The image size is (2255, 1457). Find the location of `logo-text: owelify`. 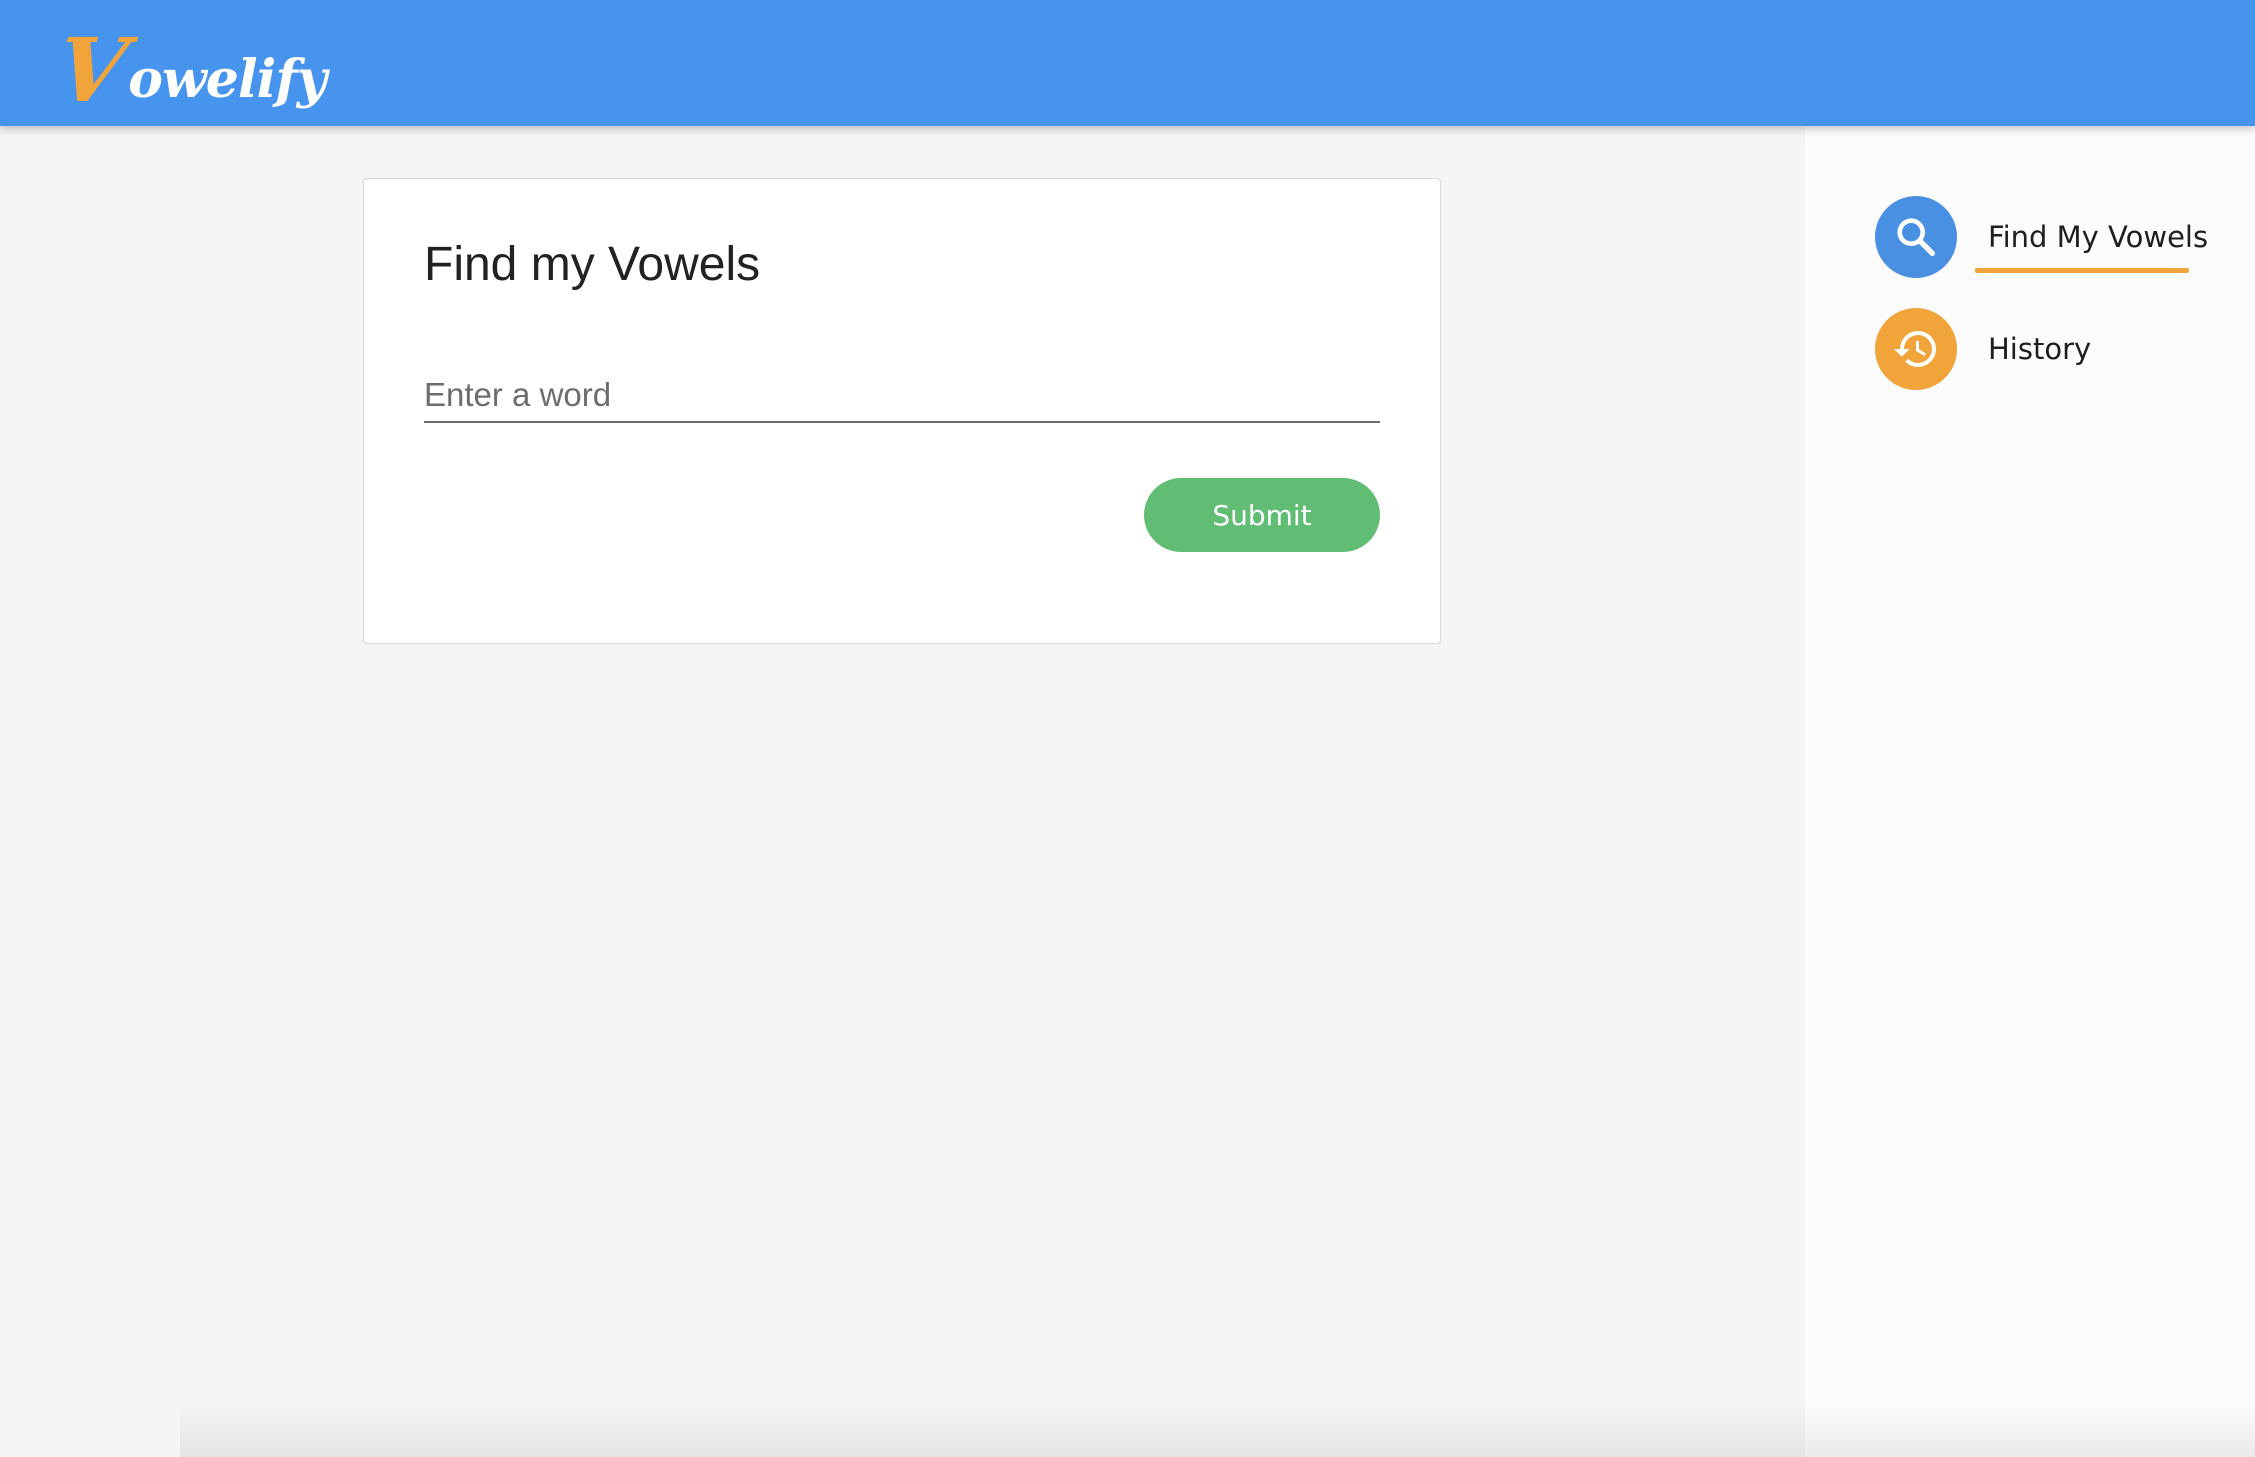

logo-text: owelify is located at coordinates (227, 79).